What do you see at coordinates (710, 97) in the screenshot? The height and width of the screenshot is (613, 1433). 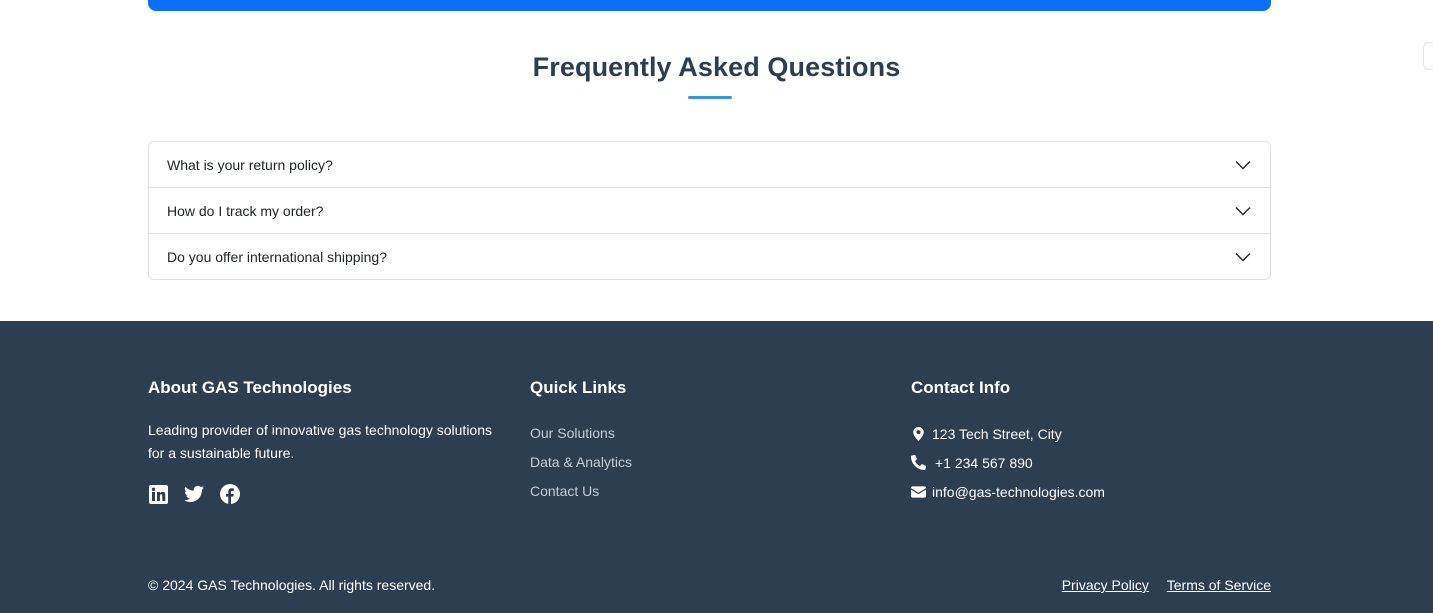 I see `faq-title-underline` at bounding box center [710, 97].